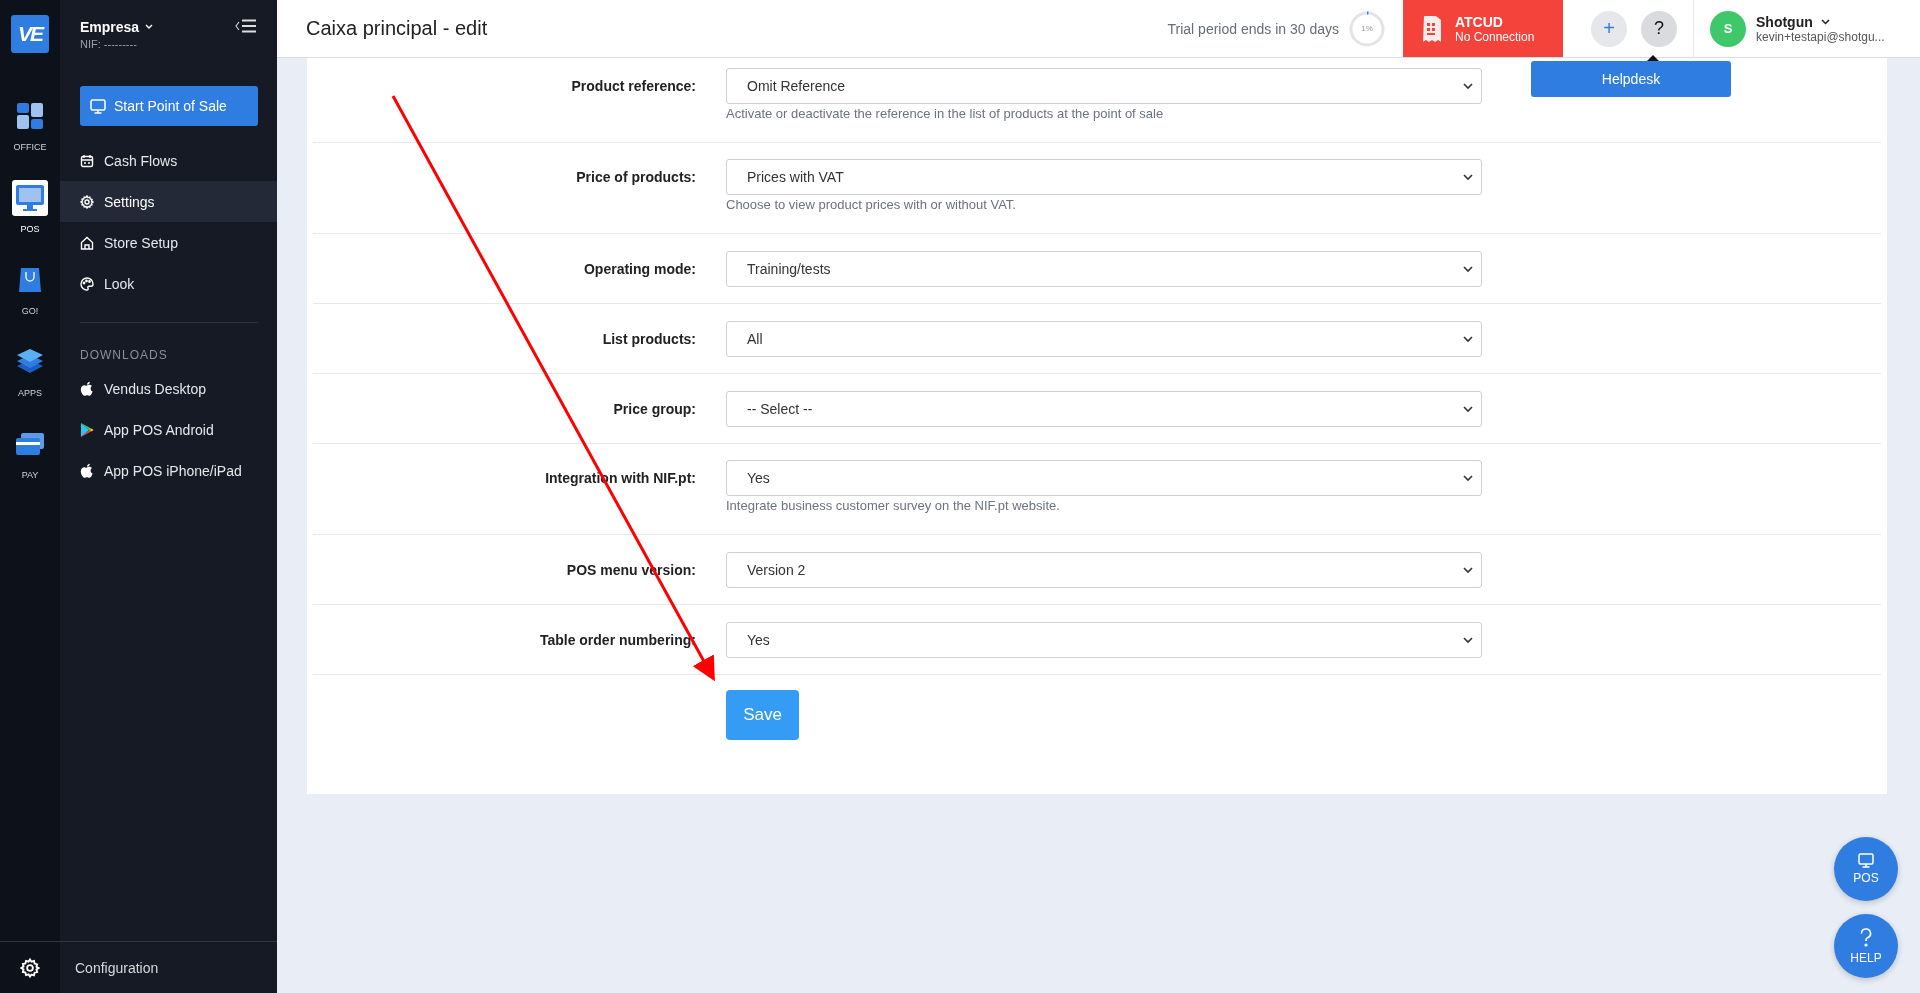  Describe the element at coordinates (1104, 269) in the screenshot. I see `select-field: Training/tests` at that location.